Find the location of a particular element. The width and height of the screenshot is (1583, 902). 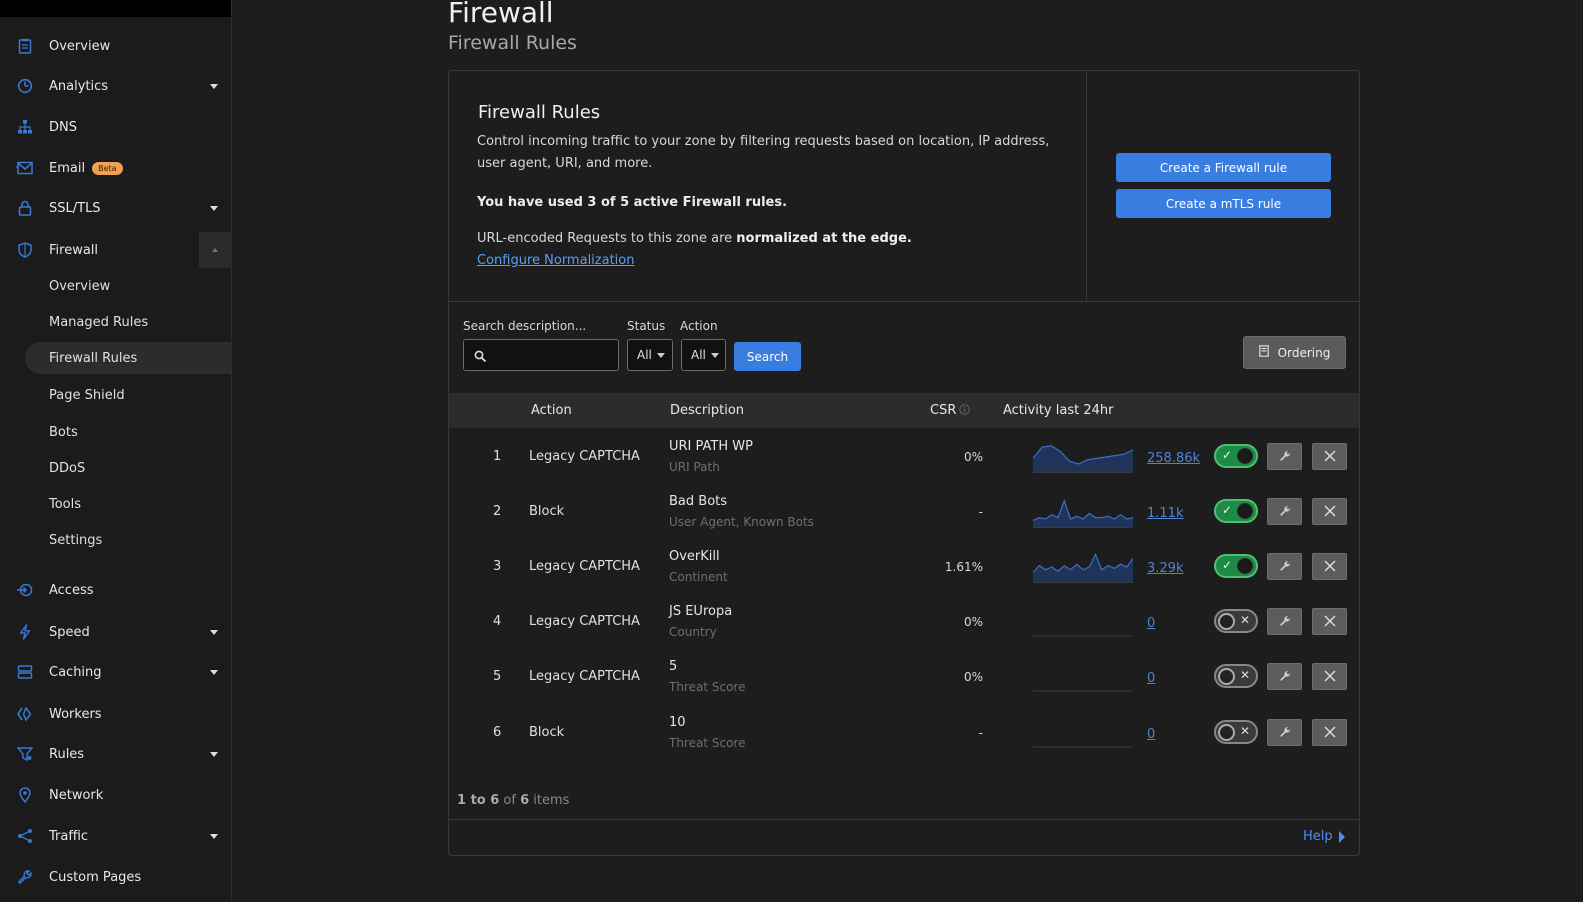

sidebar-subitem-managed-rules: Managed Rules is located at coordinates (128, 322).